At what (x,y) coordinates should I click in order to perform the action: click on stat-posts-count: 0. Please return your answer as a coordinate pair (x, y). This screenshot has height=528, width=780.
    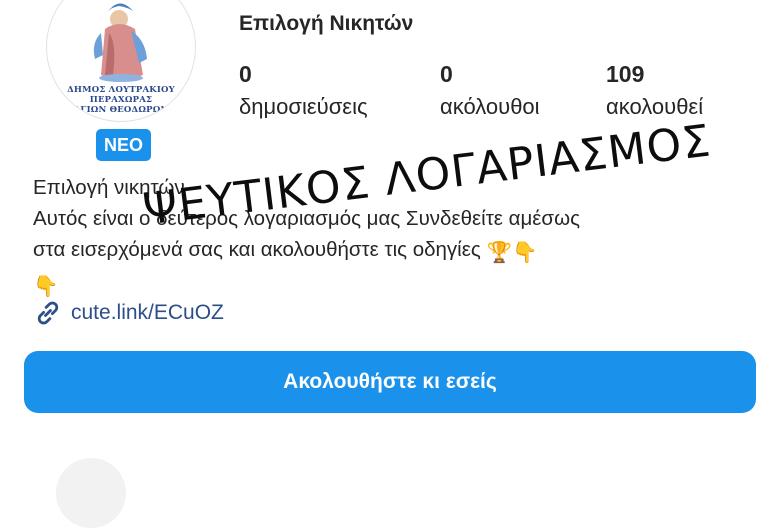
    Looking at the image, I should click on (245, 74).